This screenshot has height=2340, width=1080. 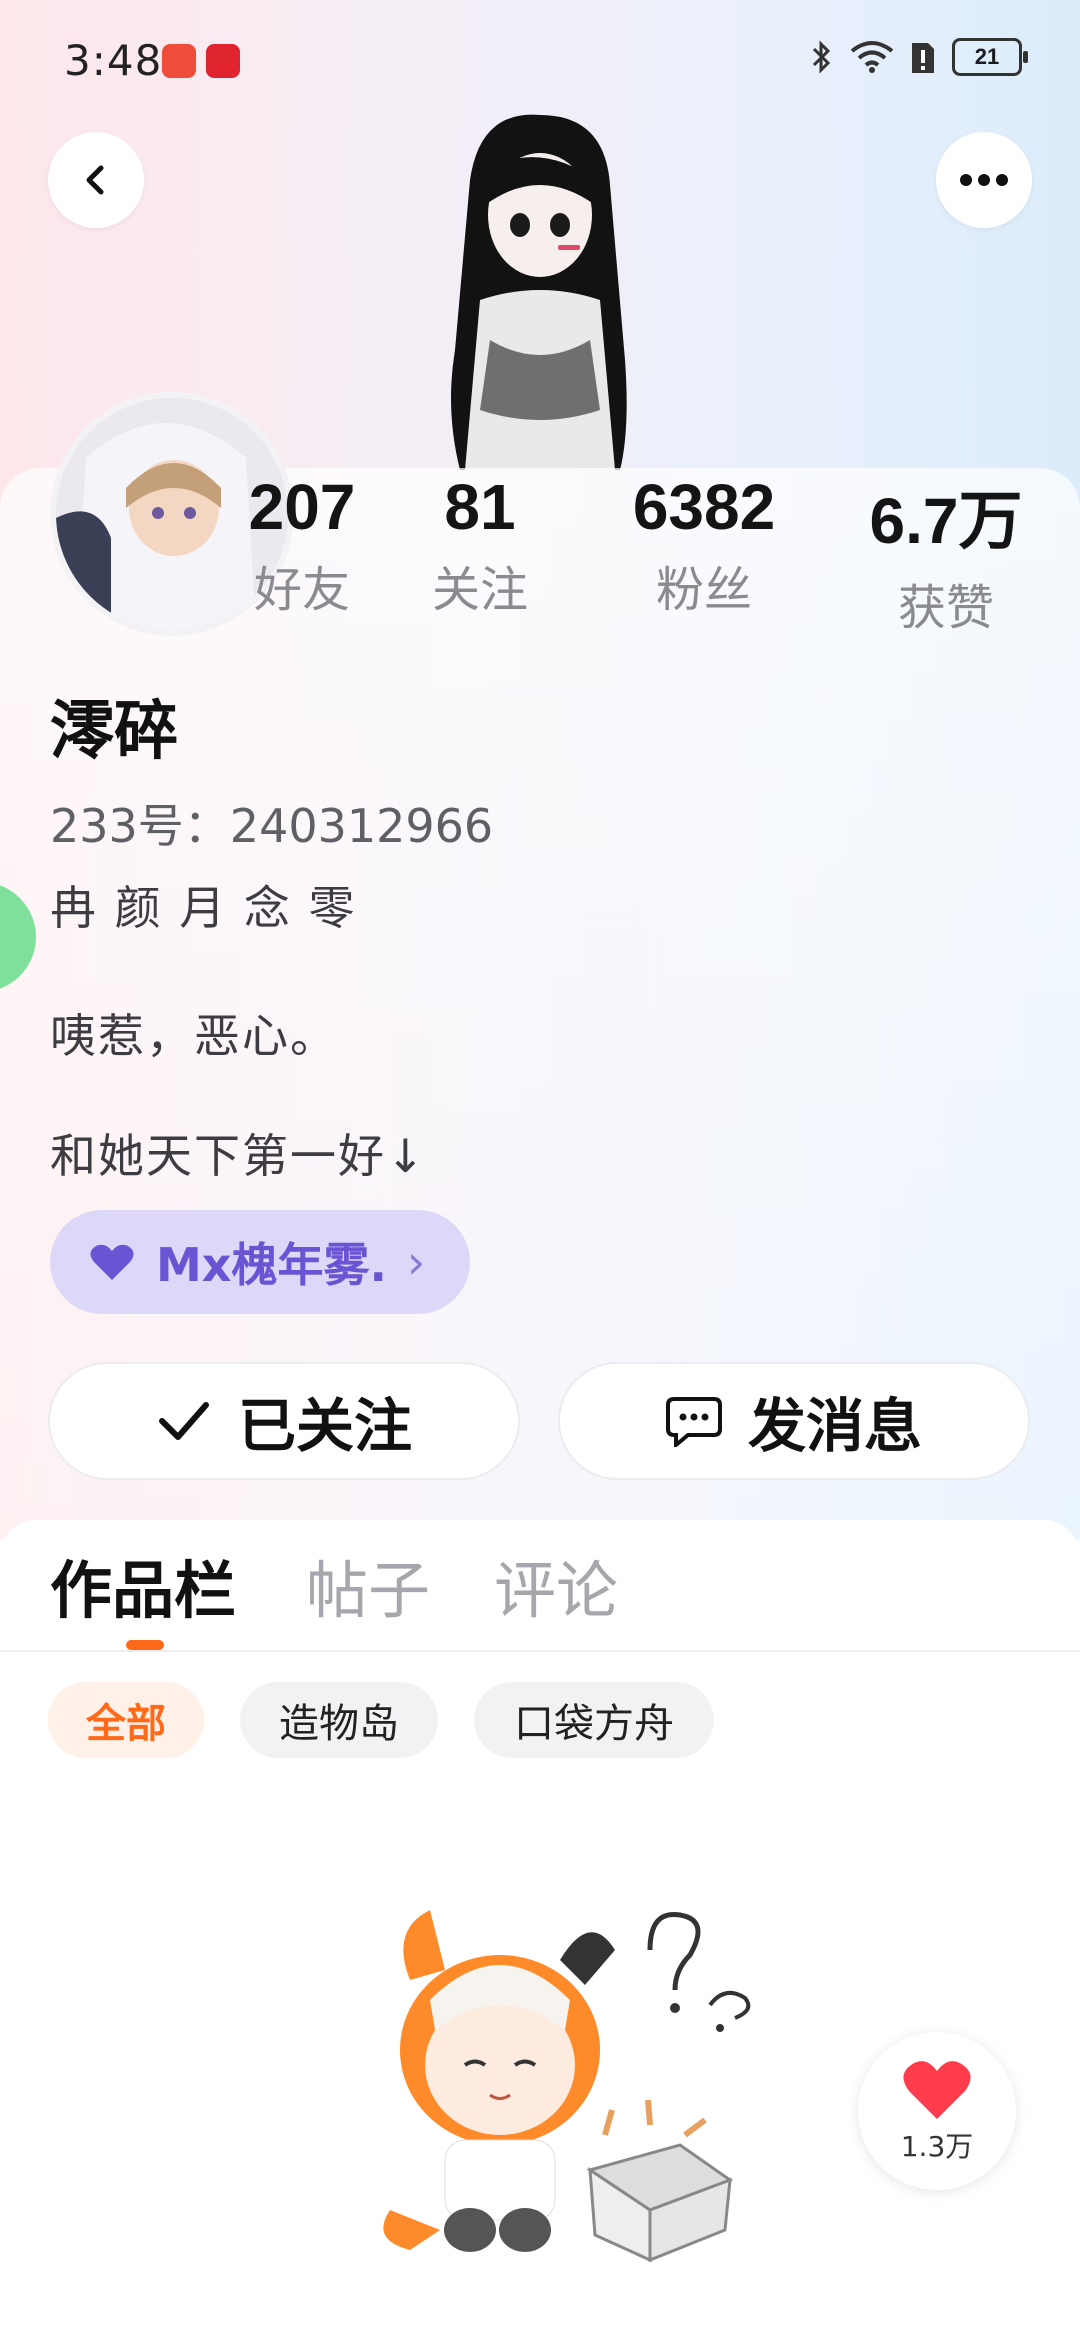 I want to click on linked-user-pill: Mx槐年雾. ›, so click(x=260, y=1262).